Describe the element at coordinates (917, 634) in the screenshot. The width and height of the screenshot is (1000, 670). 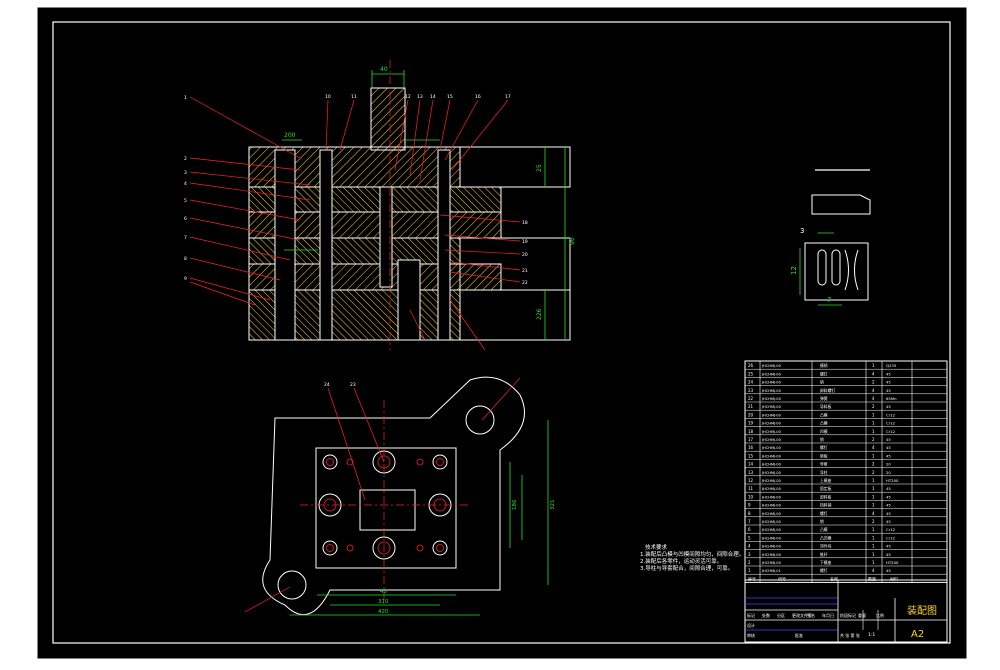
I see `sheet-size: A2` at that location.